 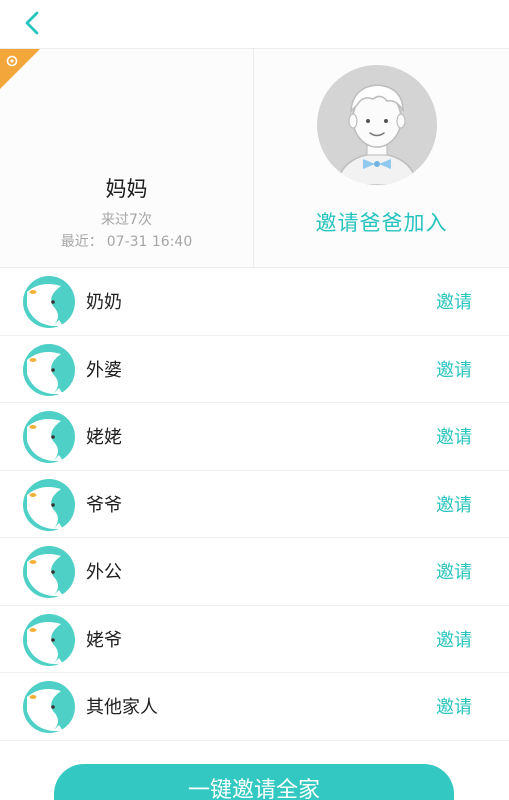 I want to click on invite-all-button: 一键邀请全家, so click(x=254, y=782).